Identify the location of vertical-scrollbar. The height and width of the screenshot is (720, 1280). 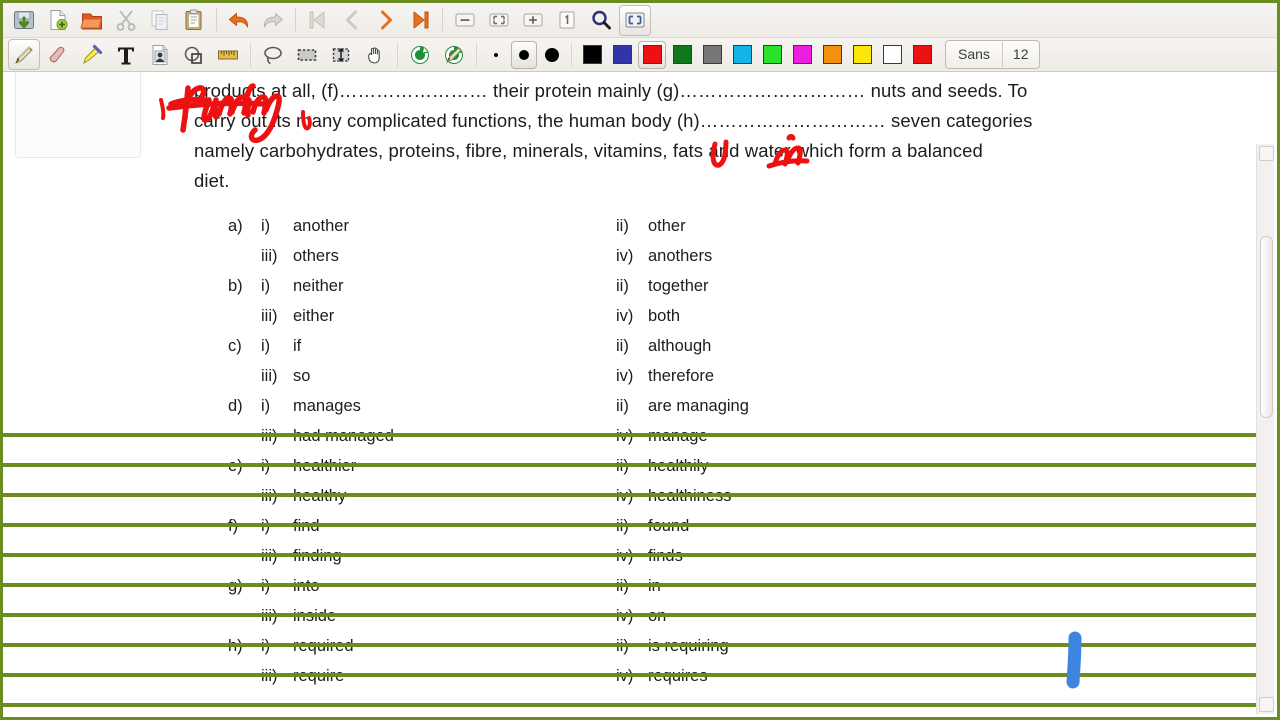
(1265, 429).